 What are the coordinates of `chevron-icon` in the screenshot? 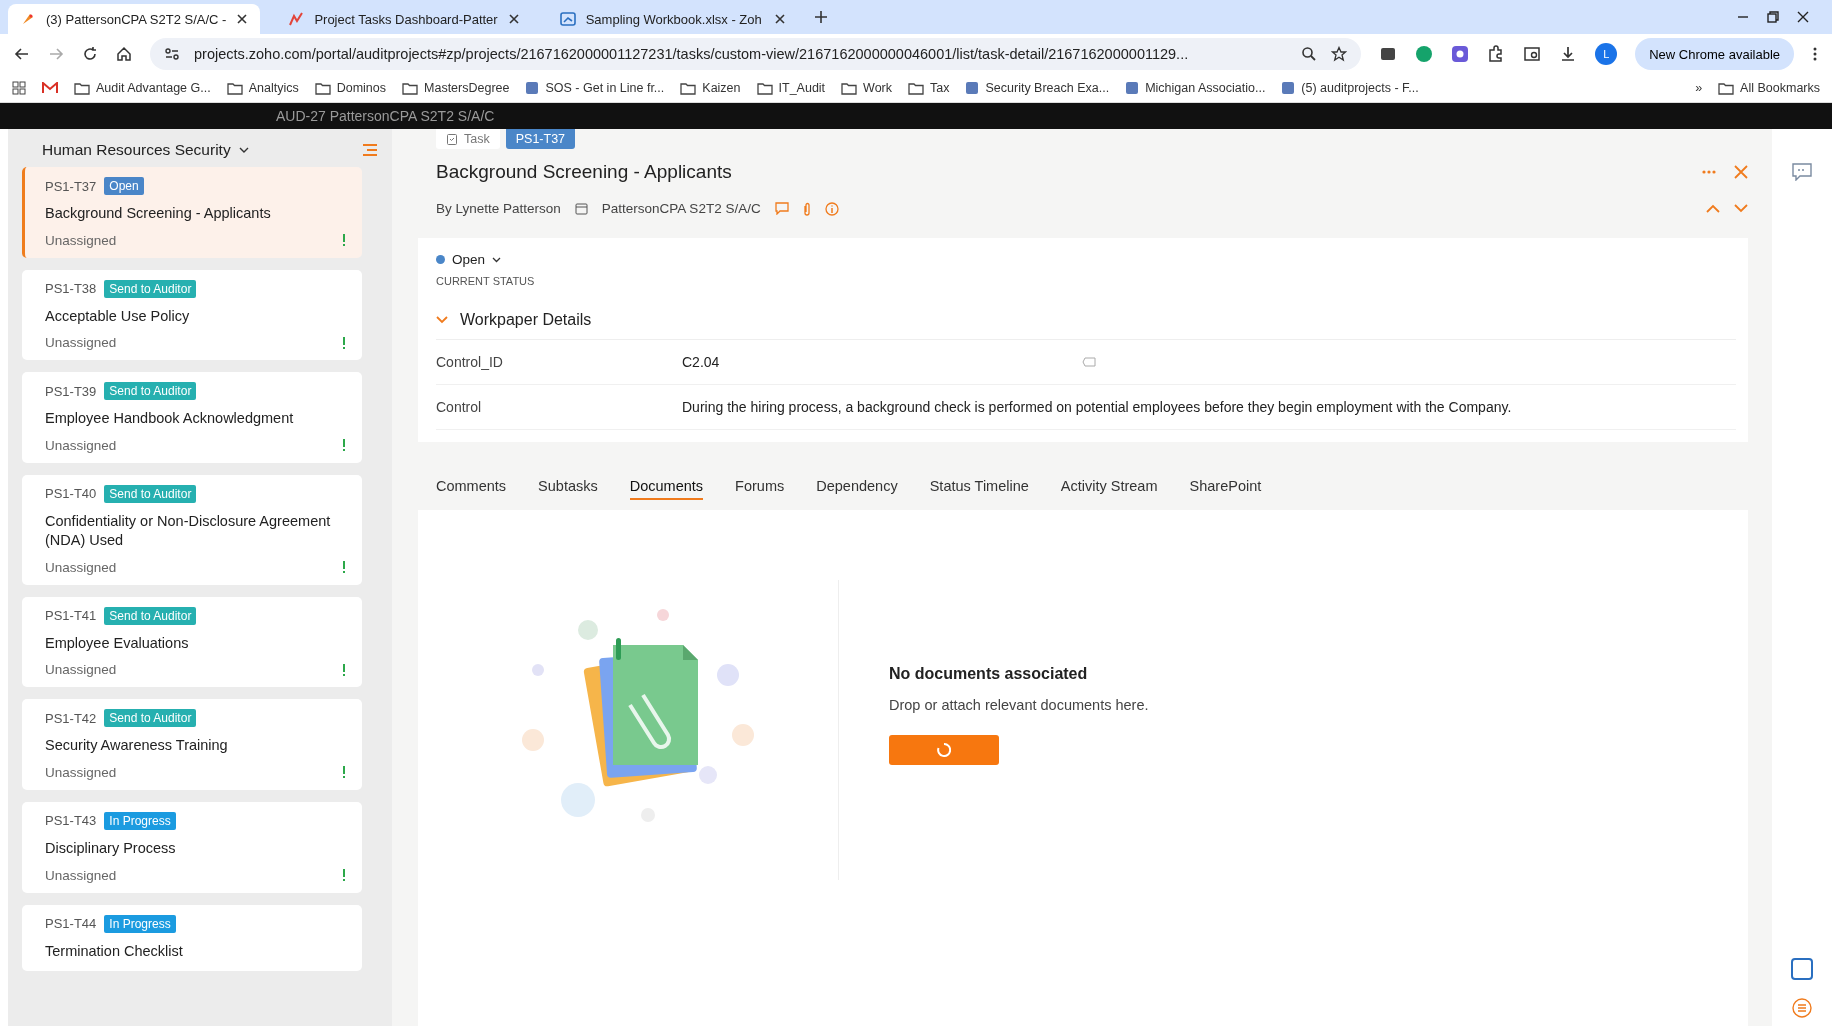 It's located at (442, 320).